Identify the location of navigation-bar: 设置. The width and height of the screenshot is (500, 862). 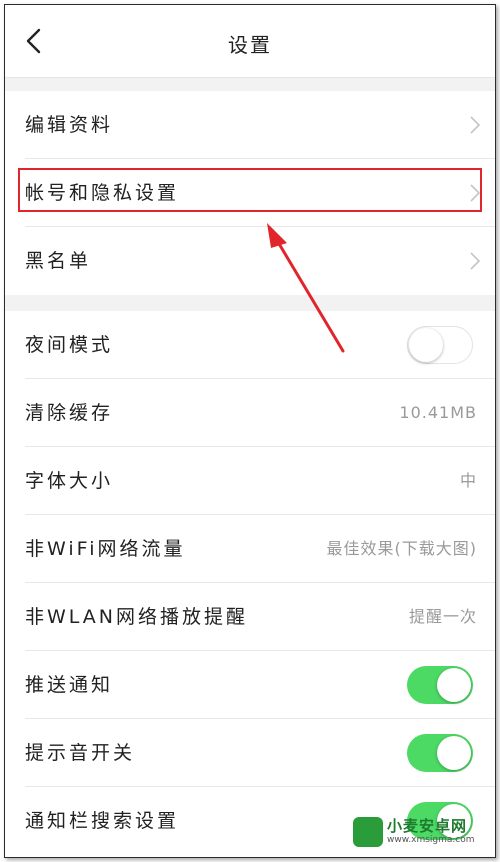
(250, 41).